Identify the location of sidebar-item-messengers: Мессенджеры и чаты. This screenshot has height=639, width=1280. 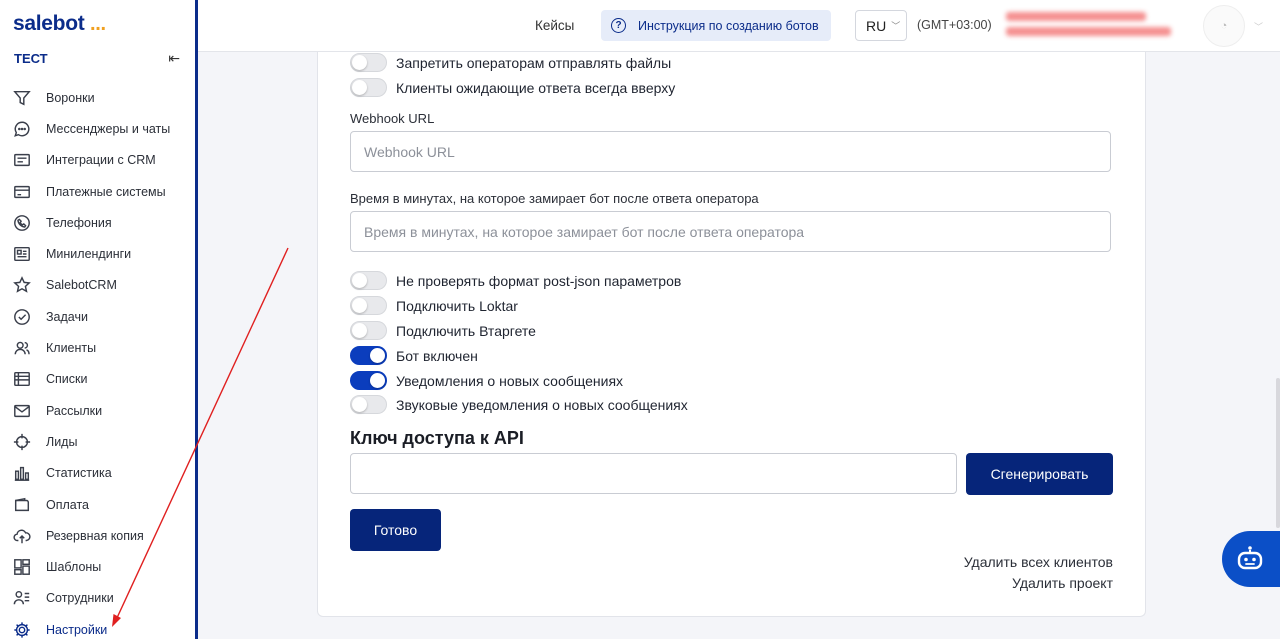
(97, 128).